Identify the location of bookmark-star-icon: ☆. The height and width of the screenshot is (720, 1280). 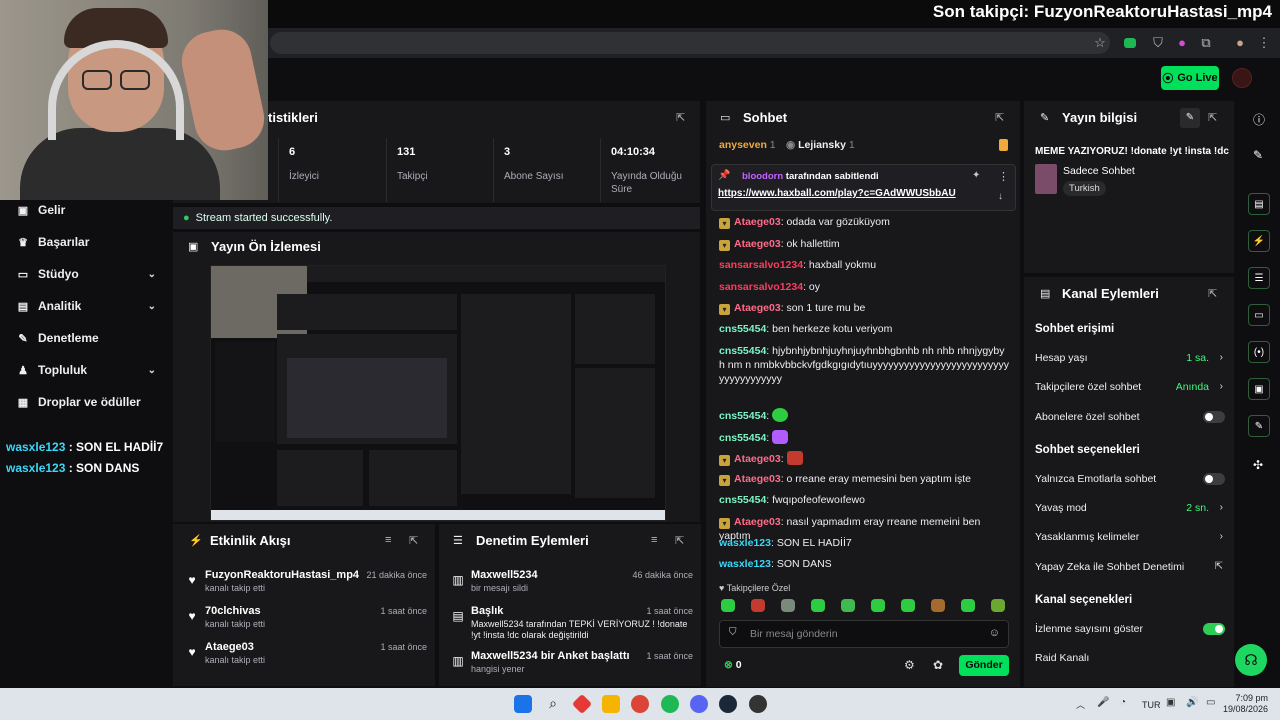
(1100, 43).